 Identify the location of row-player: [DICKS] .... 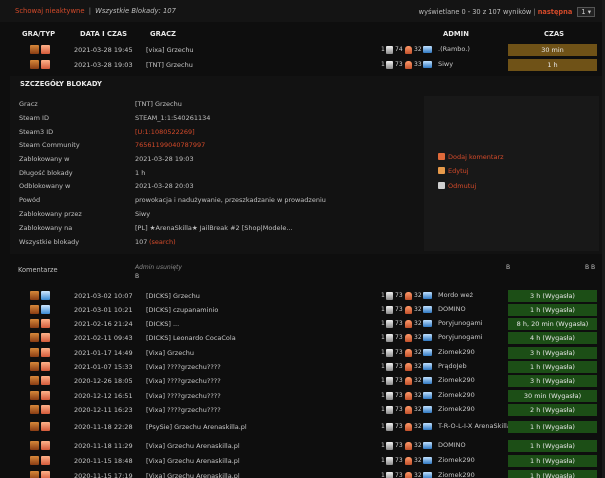
(162, 324).